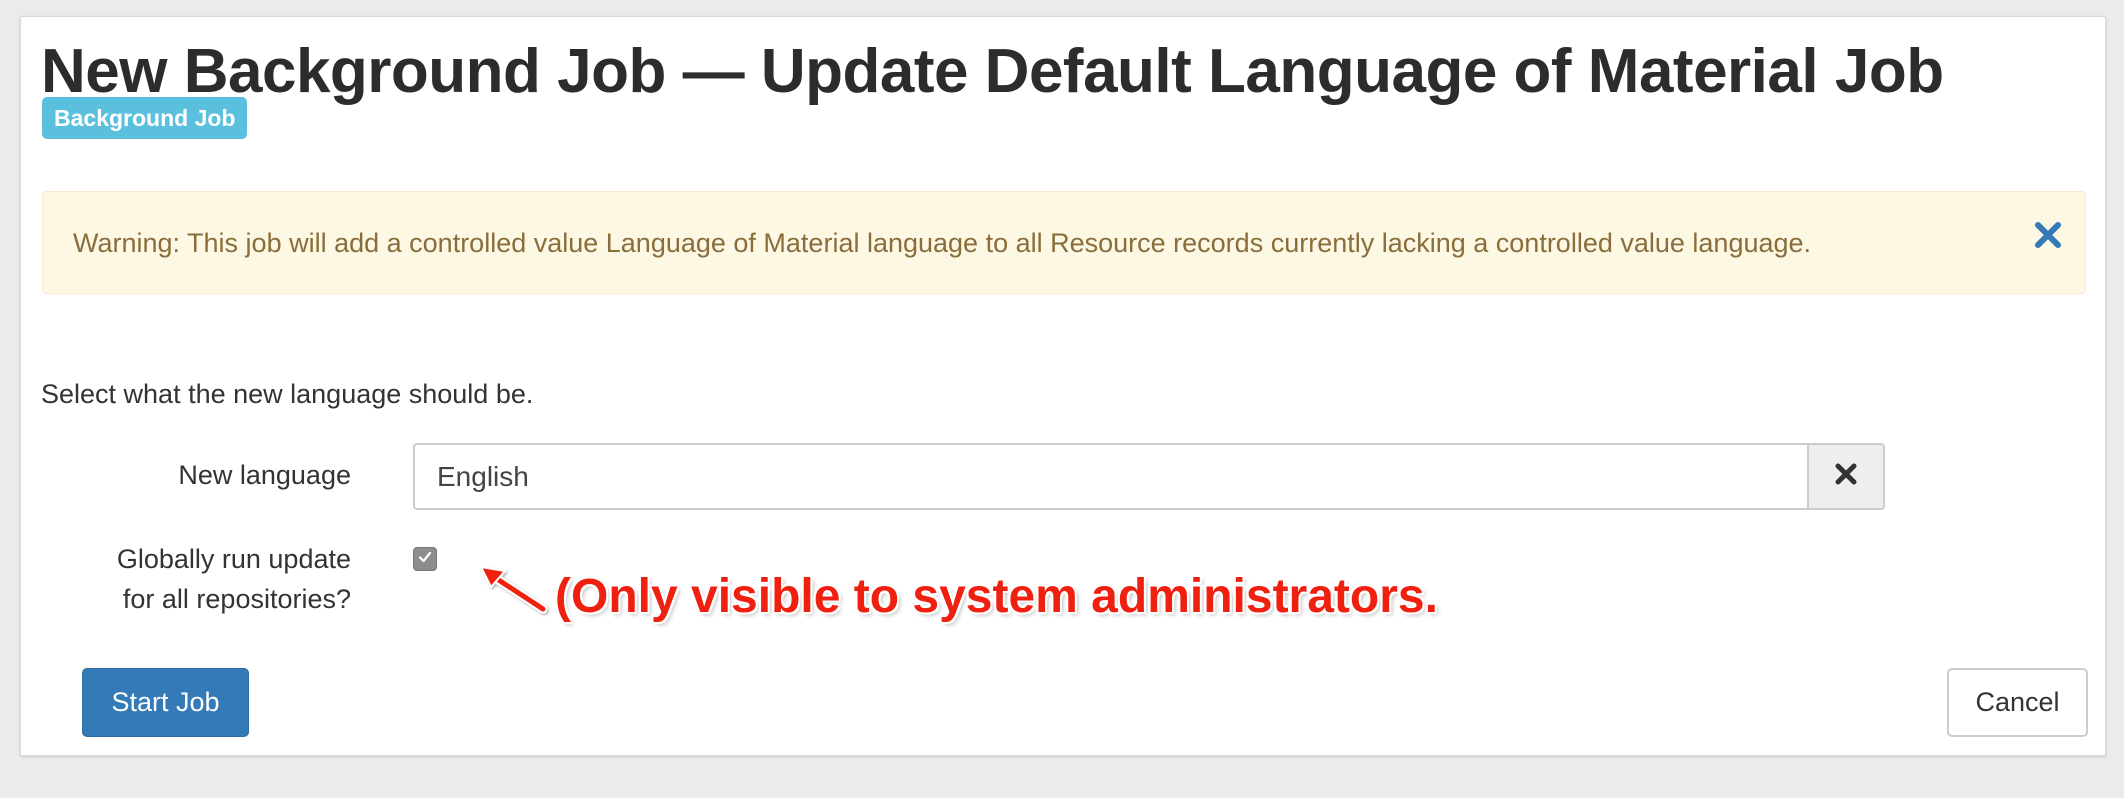  I want to click on new-language-input-group, so click(1149, 476).